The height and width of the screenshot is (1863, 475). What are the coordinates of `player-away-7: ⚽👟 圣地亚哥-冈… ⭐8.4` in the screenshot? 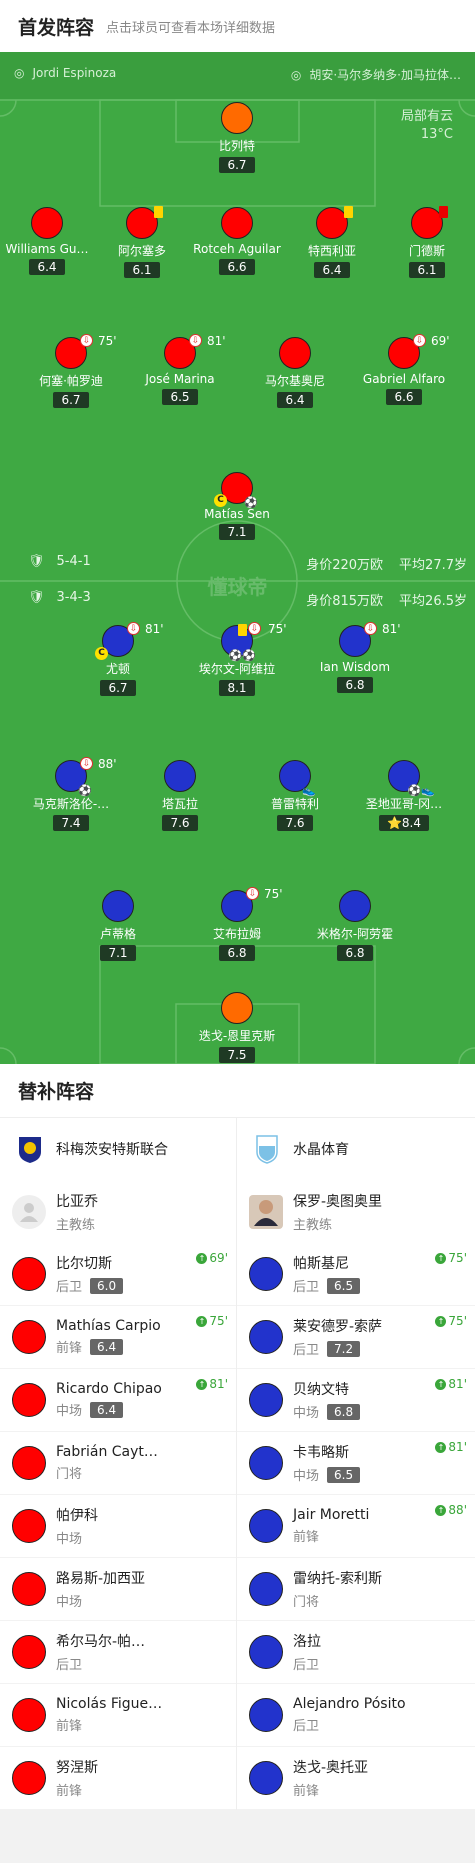 It's located at (404, 795).